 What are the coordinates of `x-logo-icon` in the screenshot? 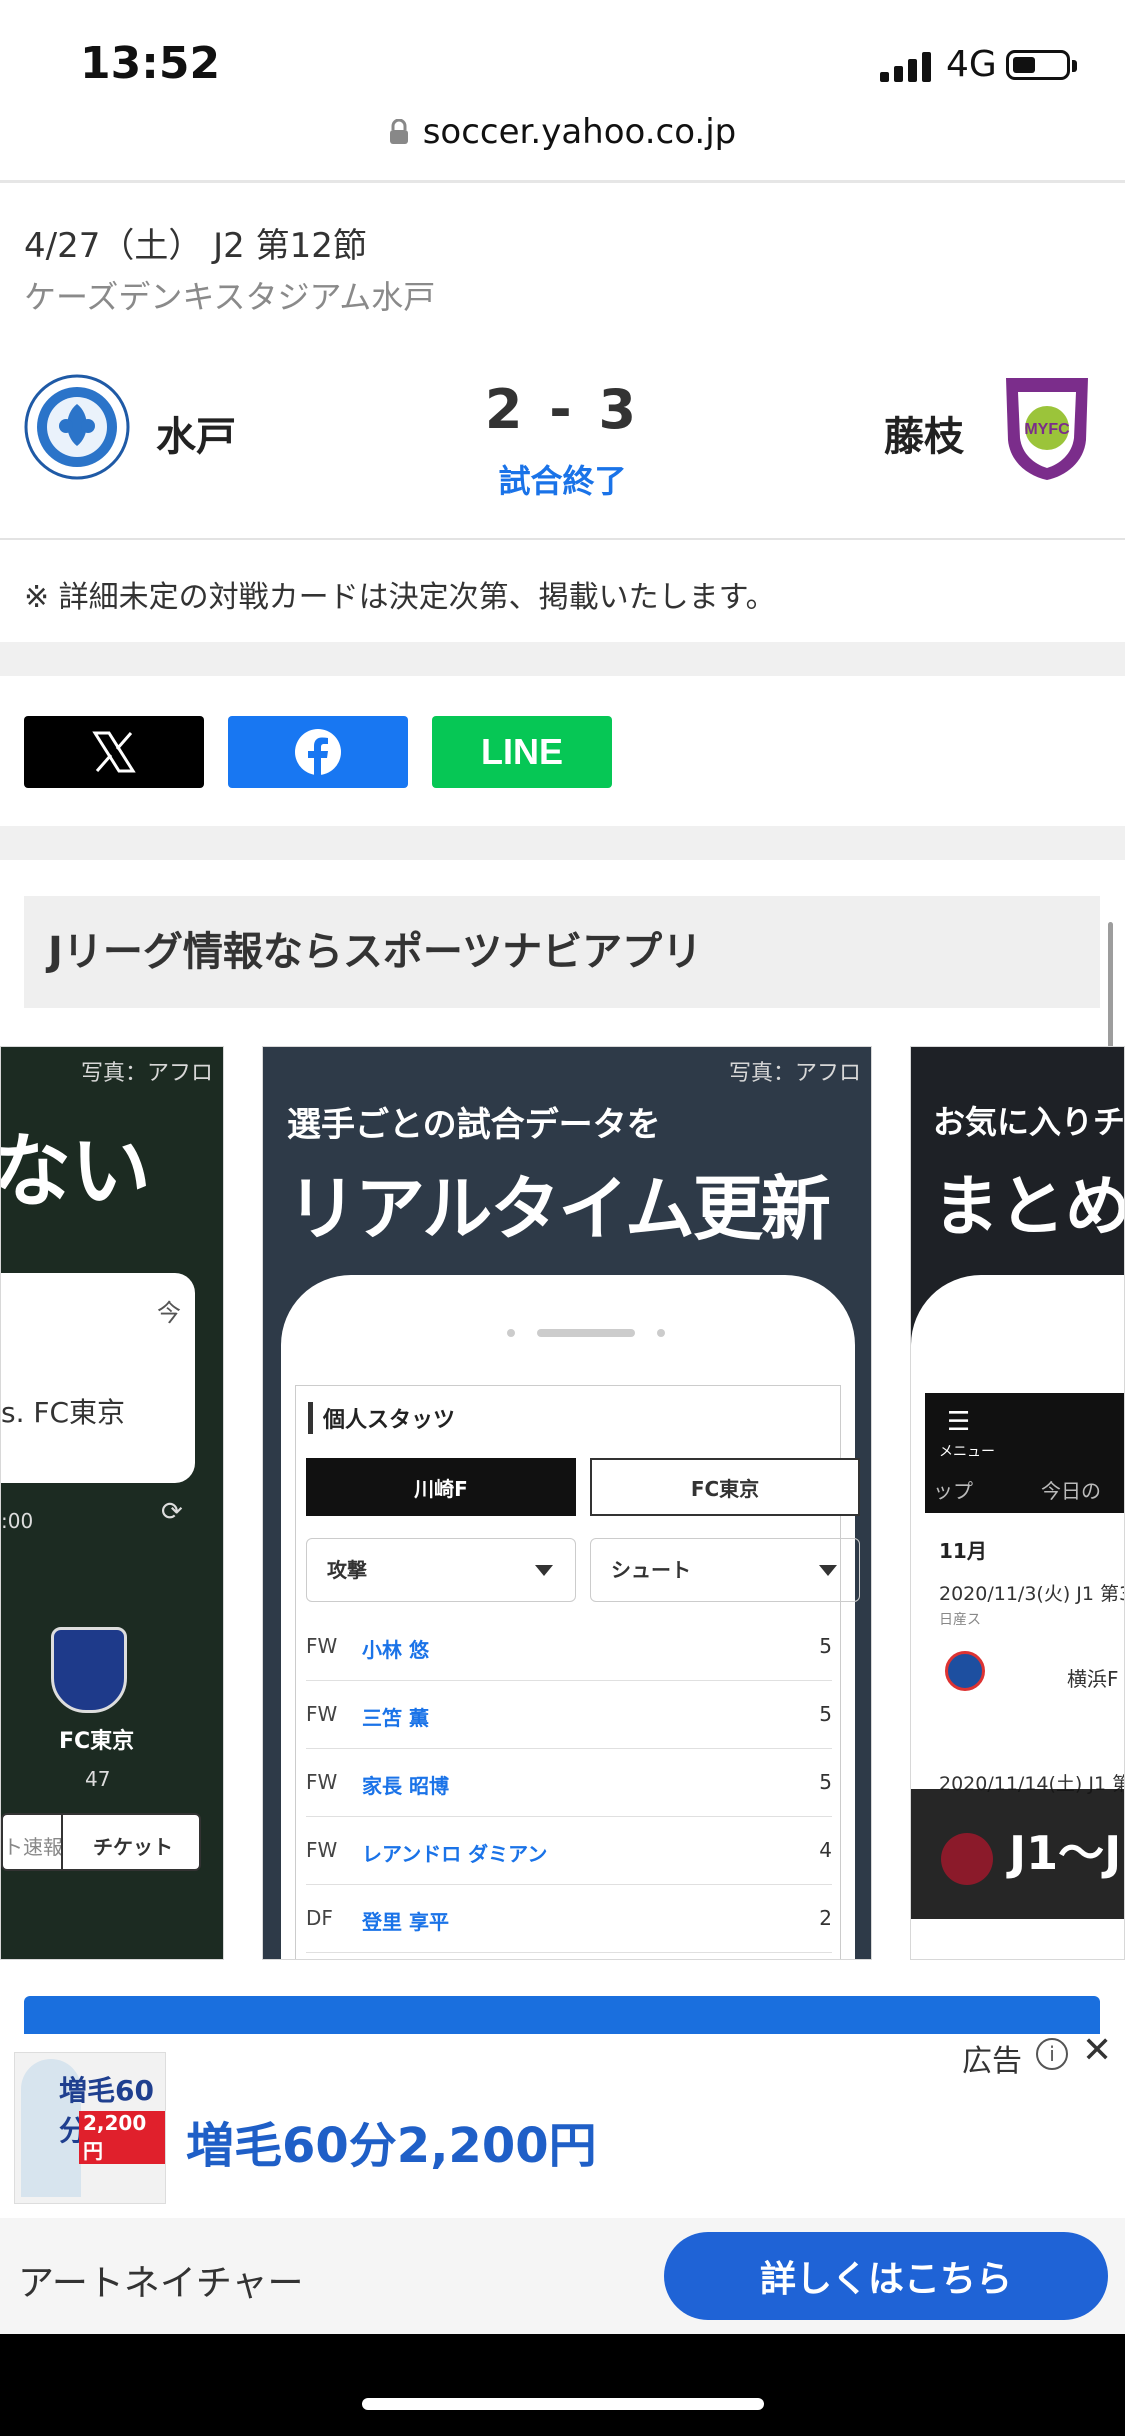 It's located at (114, 752).